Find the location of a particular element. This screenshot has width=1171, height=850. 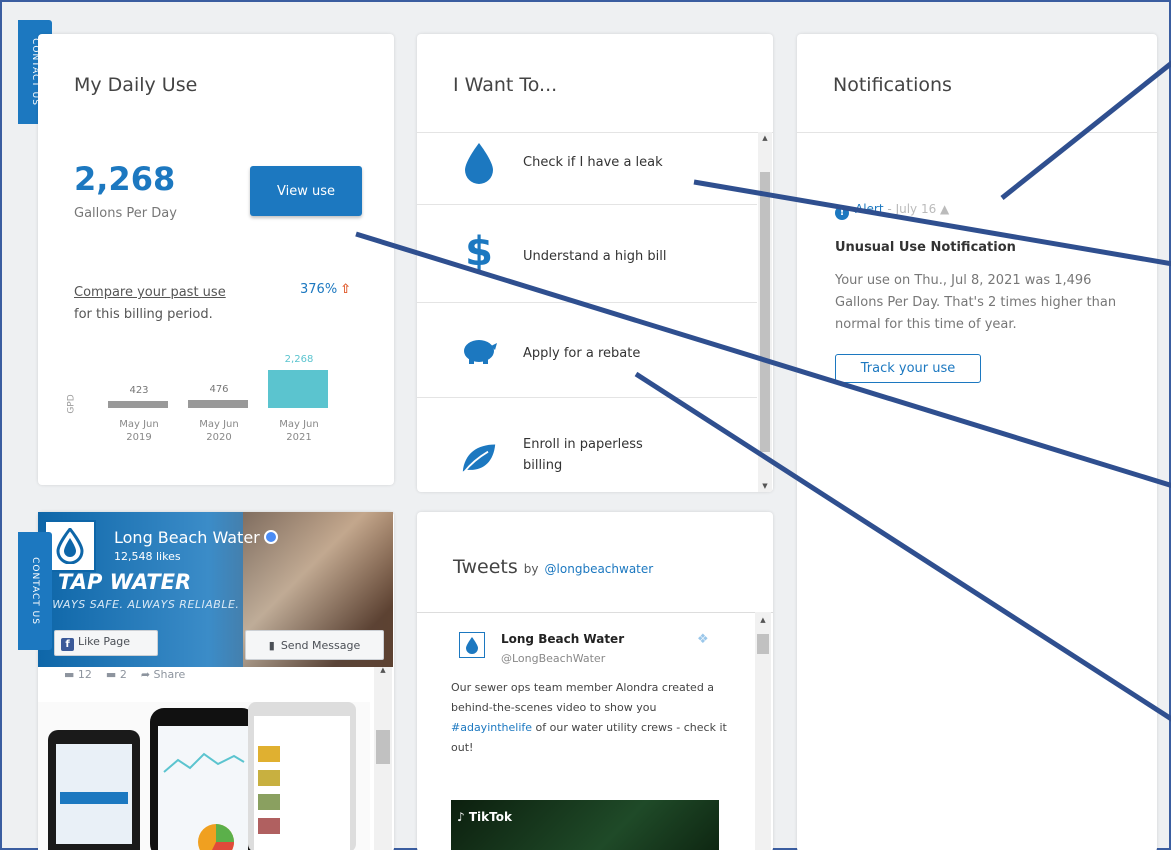

scroll-down-arrow: ▼ is located at coordinates (765, 486).